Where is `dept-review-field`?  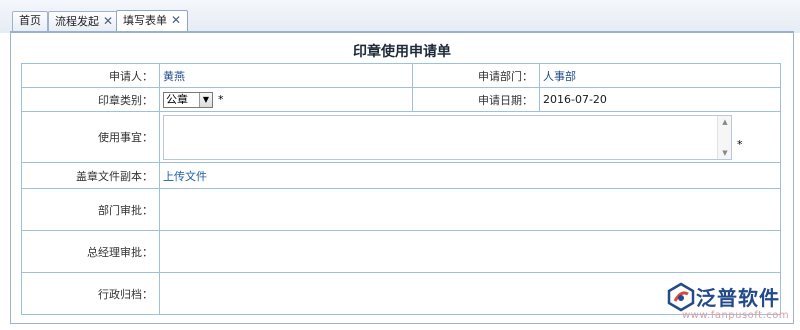
dept-review-field is located at coordinates (470, 209).